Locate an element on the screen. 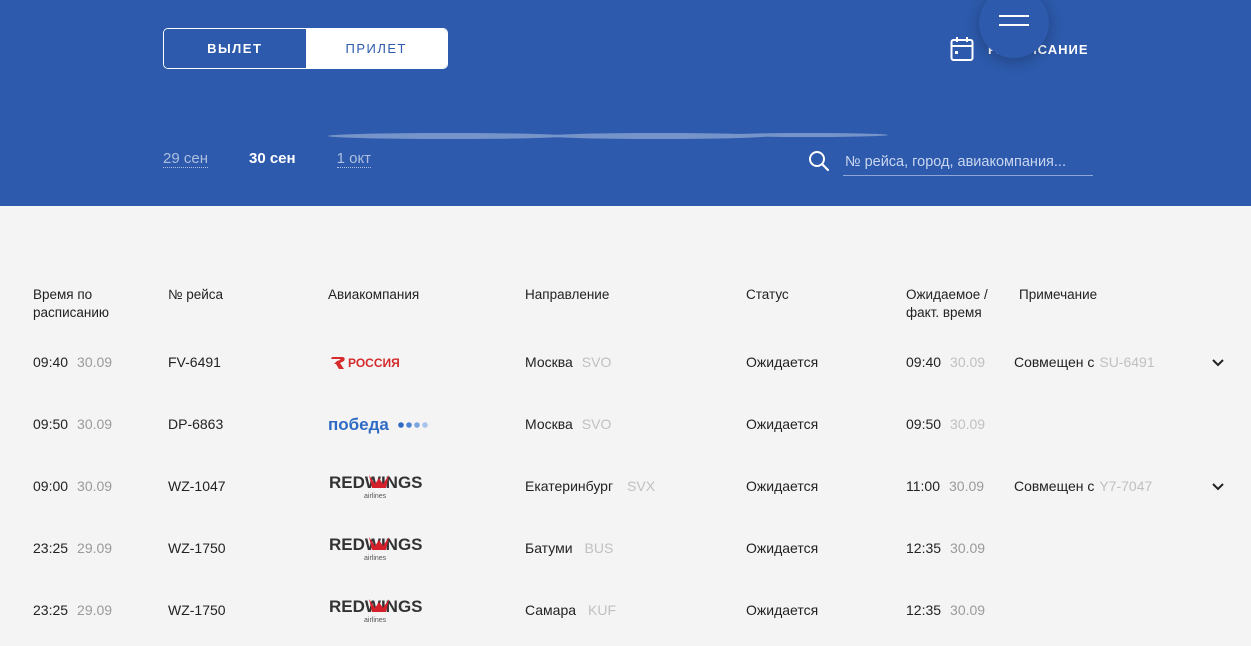  decorative-blur is located at coordinates (608, 136).